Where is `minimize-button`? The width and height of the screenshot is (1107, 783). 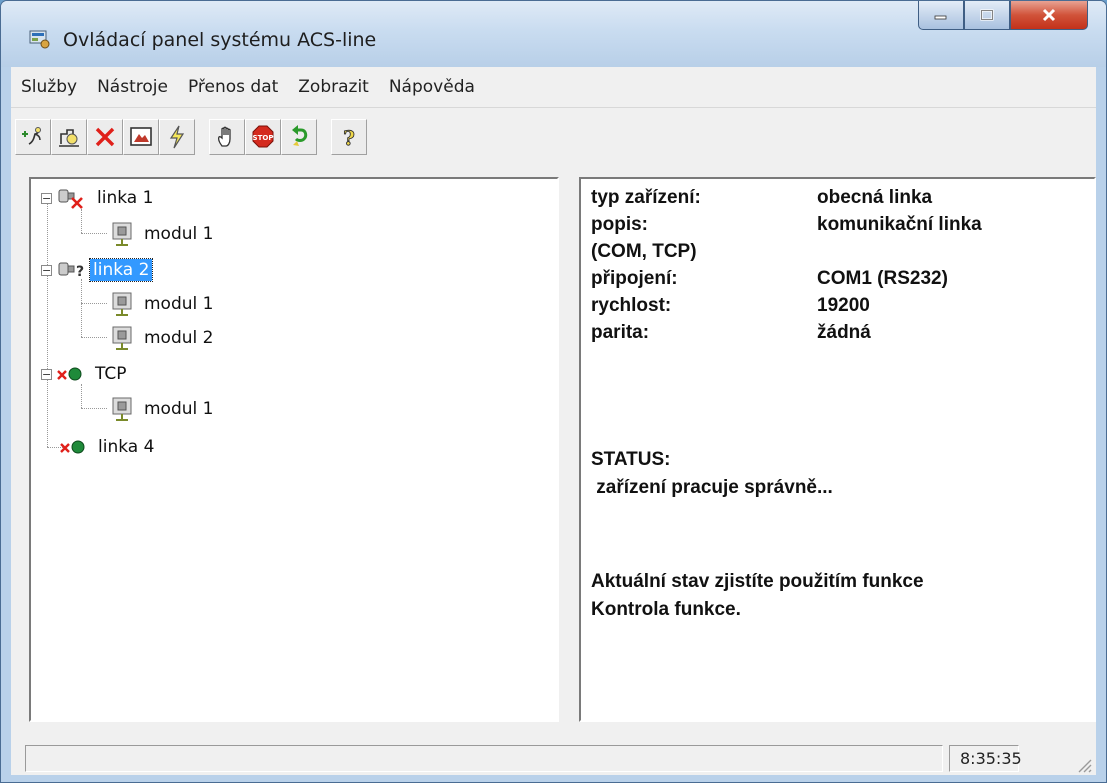
minimize-button is located at coordinates (941, 15).